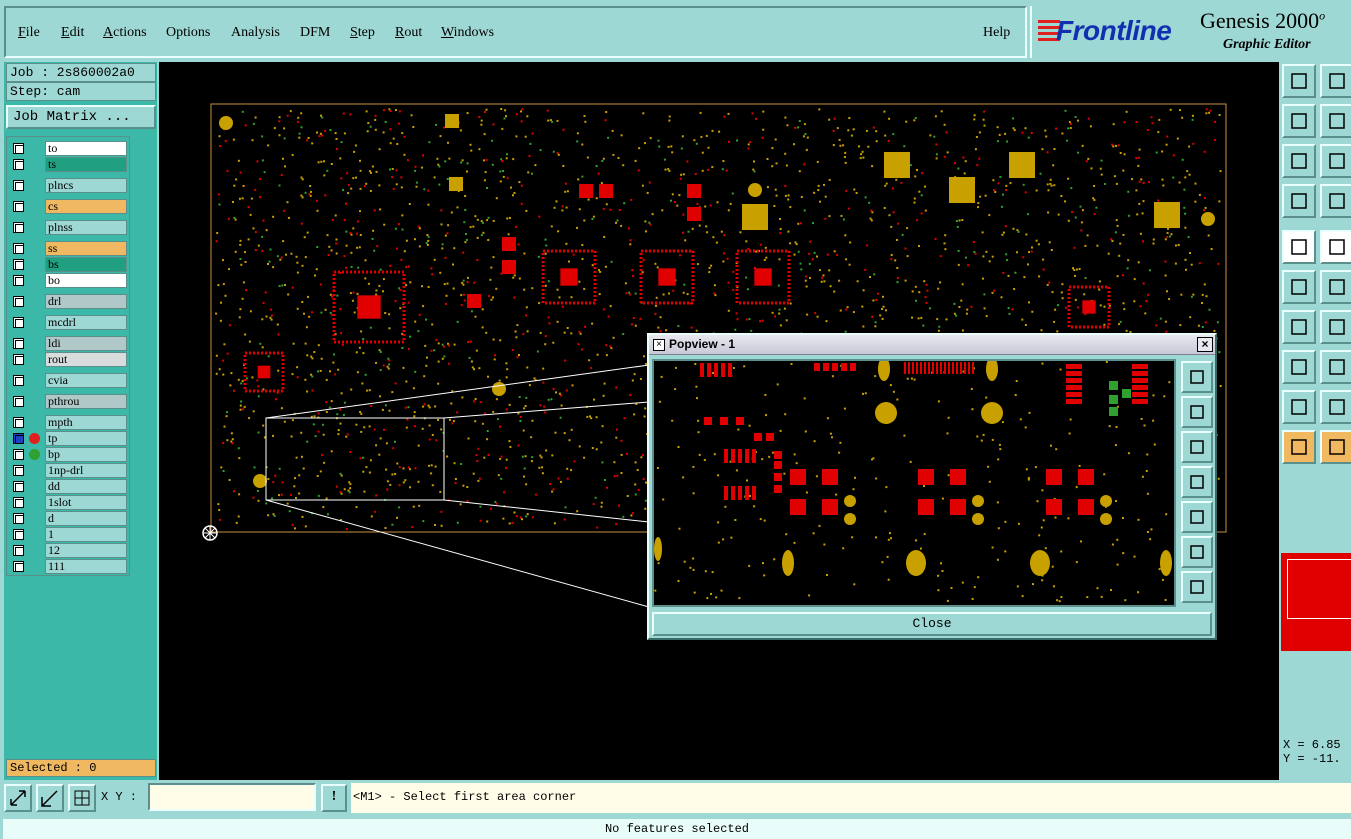 The height and width of the screenshot is (839, 1351). What do you see at coordinates (1205, 344) in the screenshot?
I see `close-icon: ×` at bounding box center [1205, 344].